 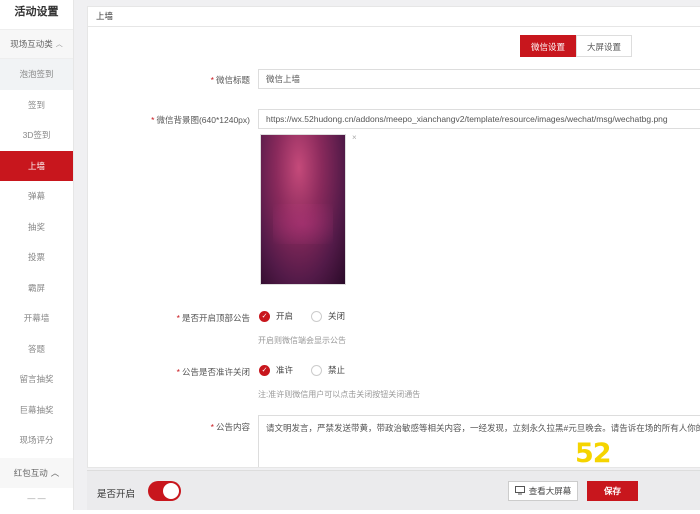 What do you see at coordinates (284, 370) in the screenshot?
I see `allow-close-allow-label: 准许` at bounding box center [284, 370].